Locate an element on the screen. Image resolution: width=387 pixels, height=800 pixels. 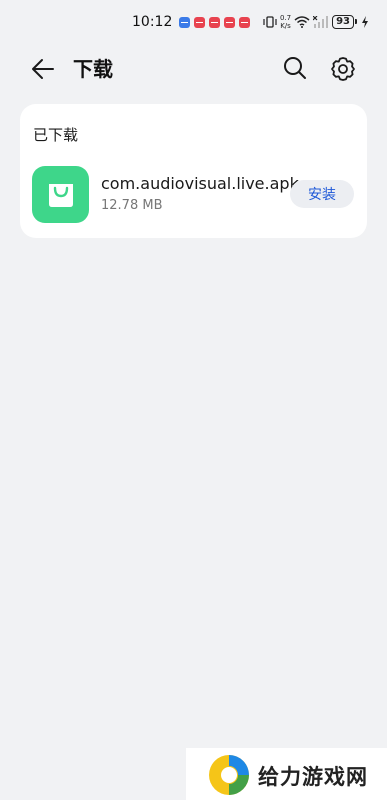
network-speed-value: 0.7 is located at coordinates (285, 18).